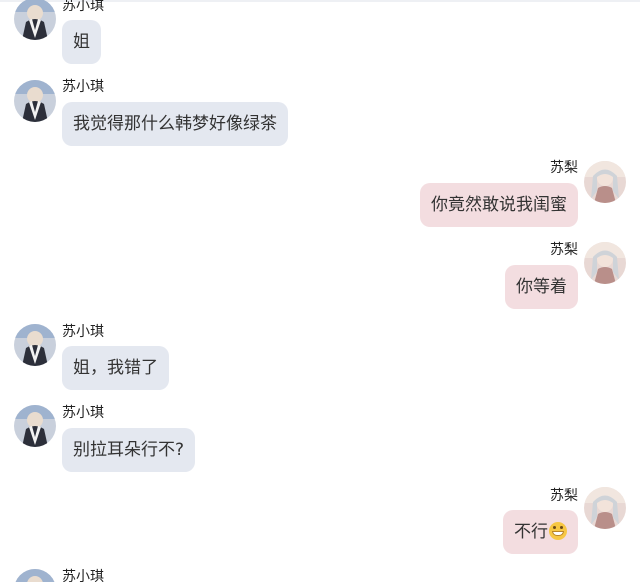 Image resolution: width=640 pixels, height=582 pixels. I want to click on message-bubble: 别拉耳朵行不?, so click(129, 450).